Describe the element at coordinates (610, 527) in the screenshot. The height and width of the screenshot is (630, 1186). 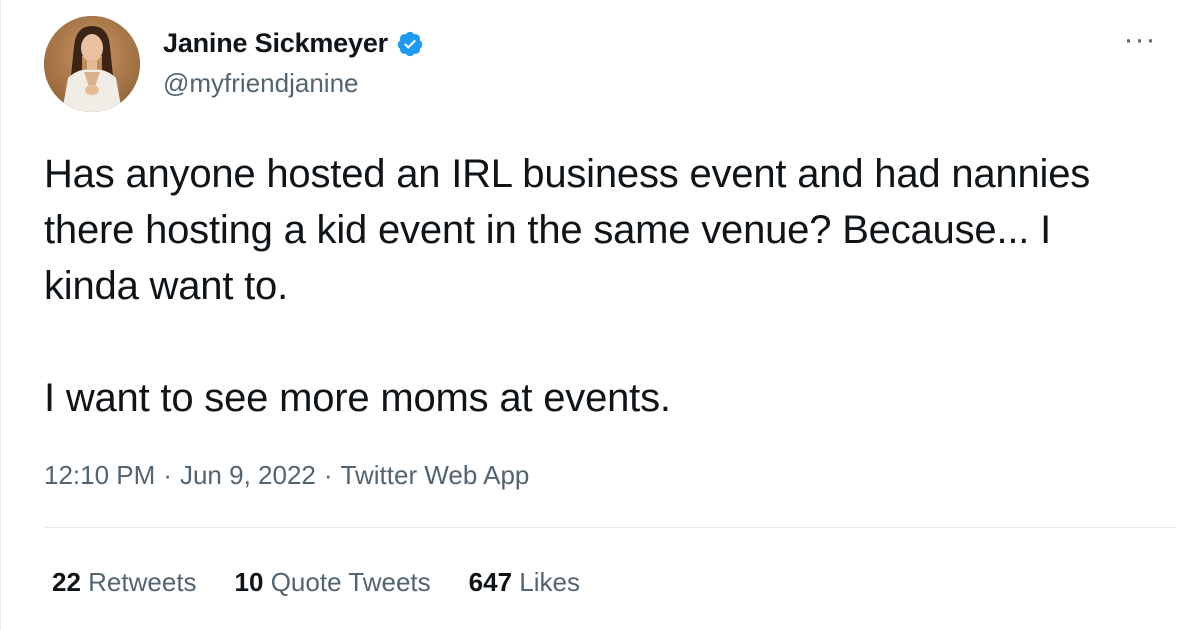
I see `divider` at that location.